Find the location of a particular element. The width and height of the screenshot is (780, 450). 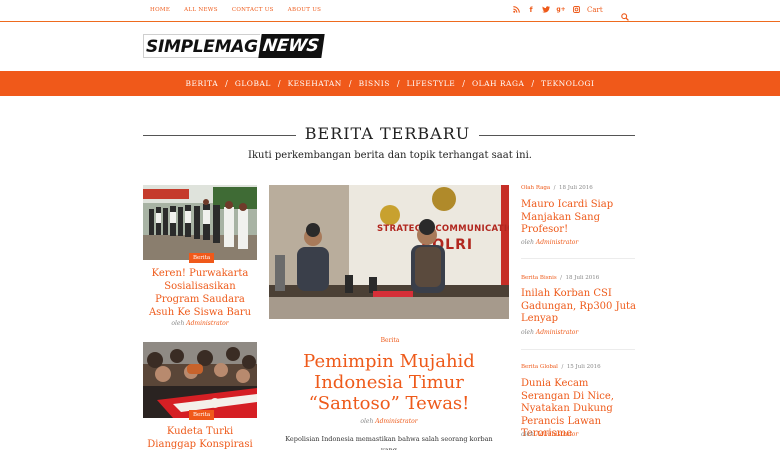

cart-link: Cart is located at coordinates (595, 10).